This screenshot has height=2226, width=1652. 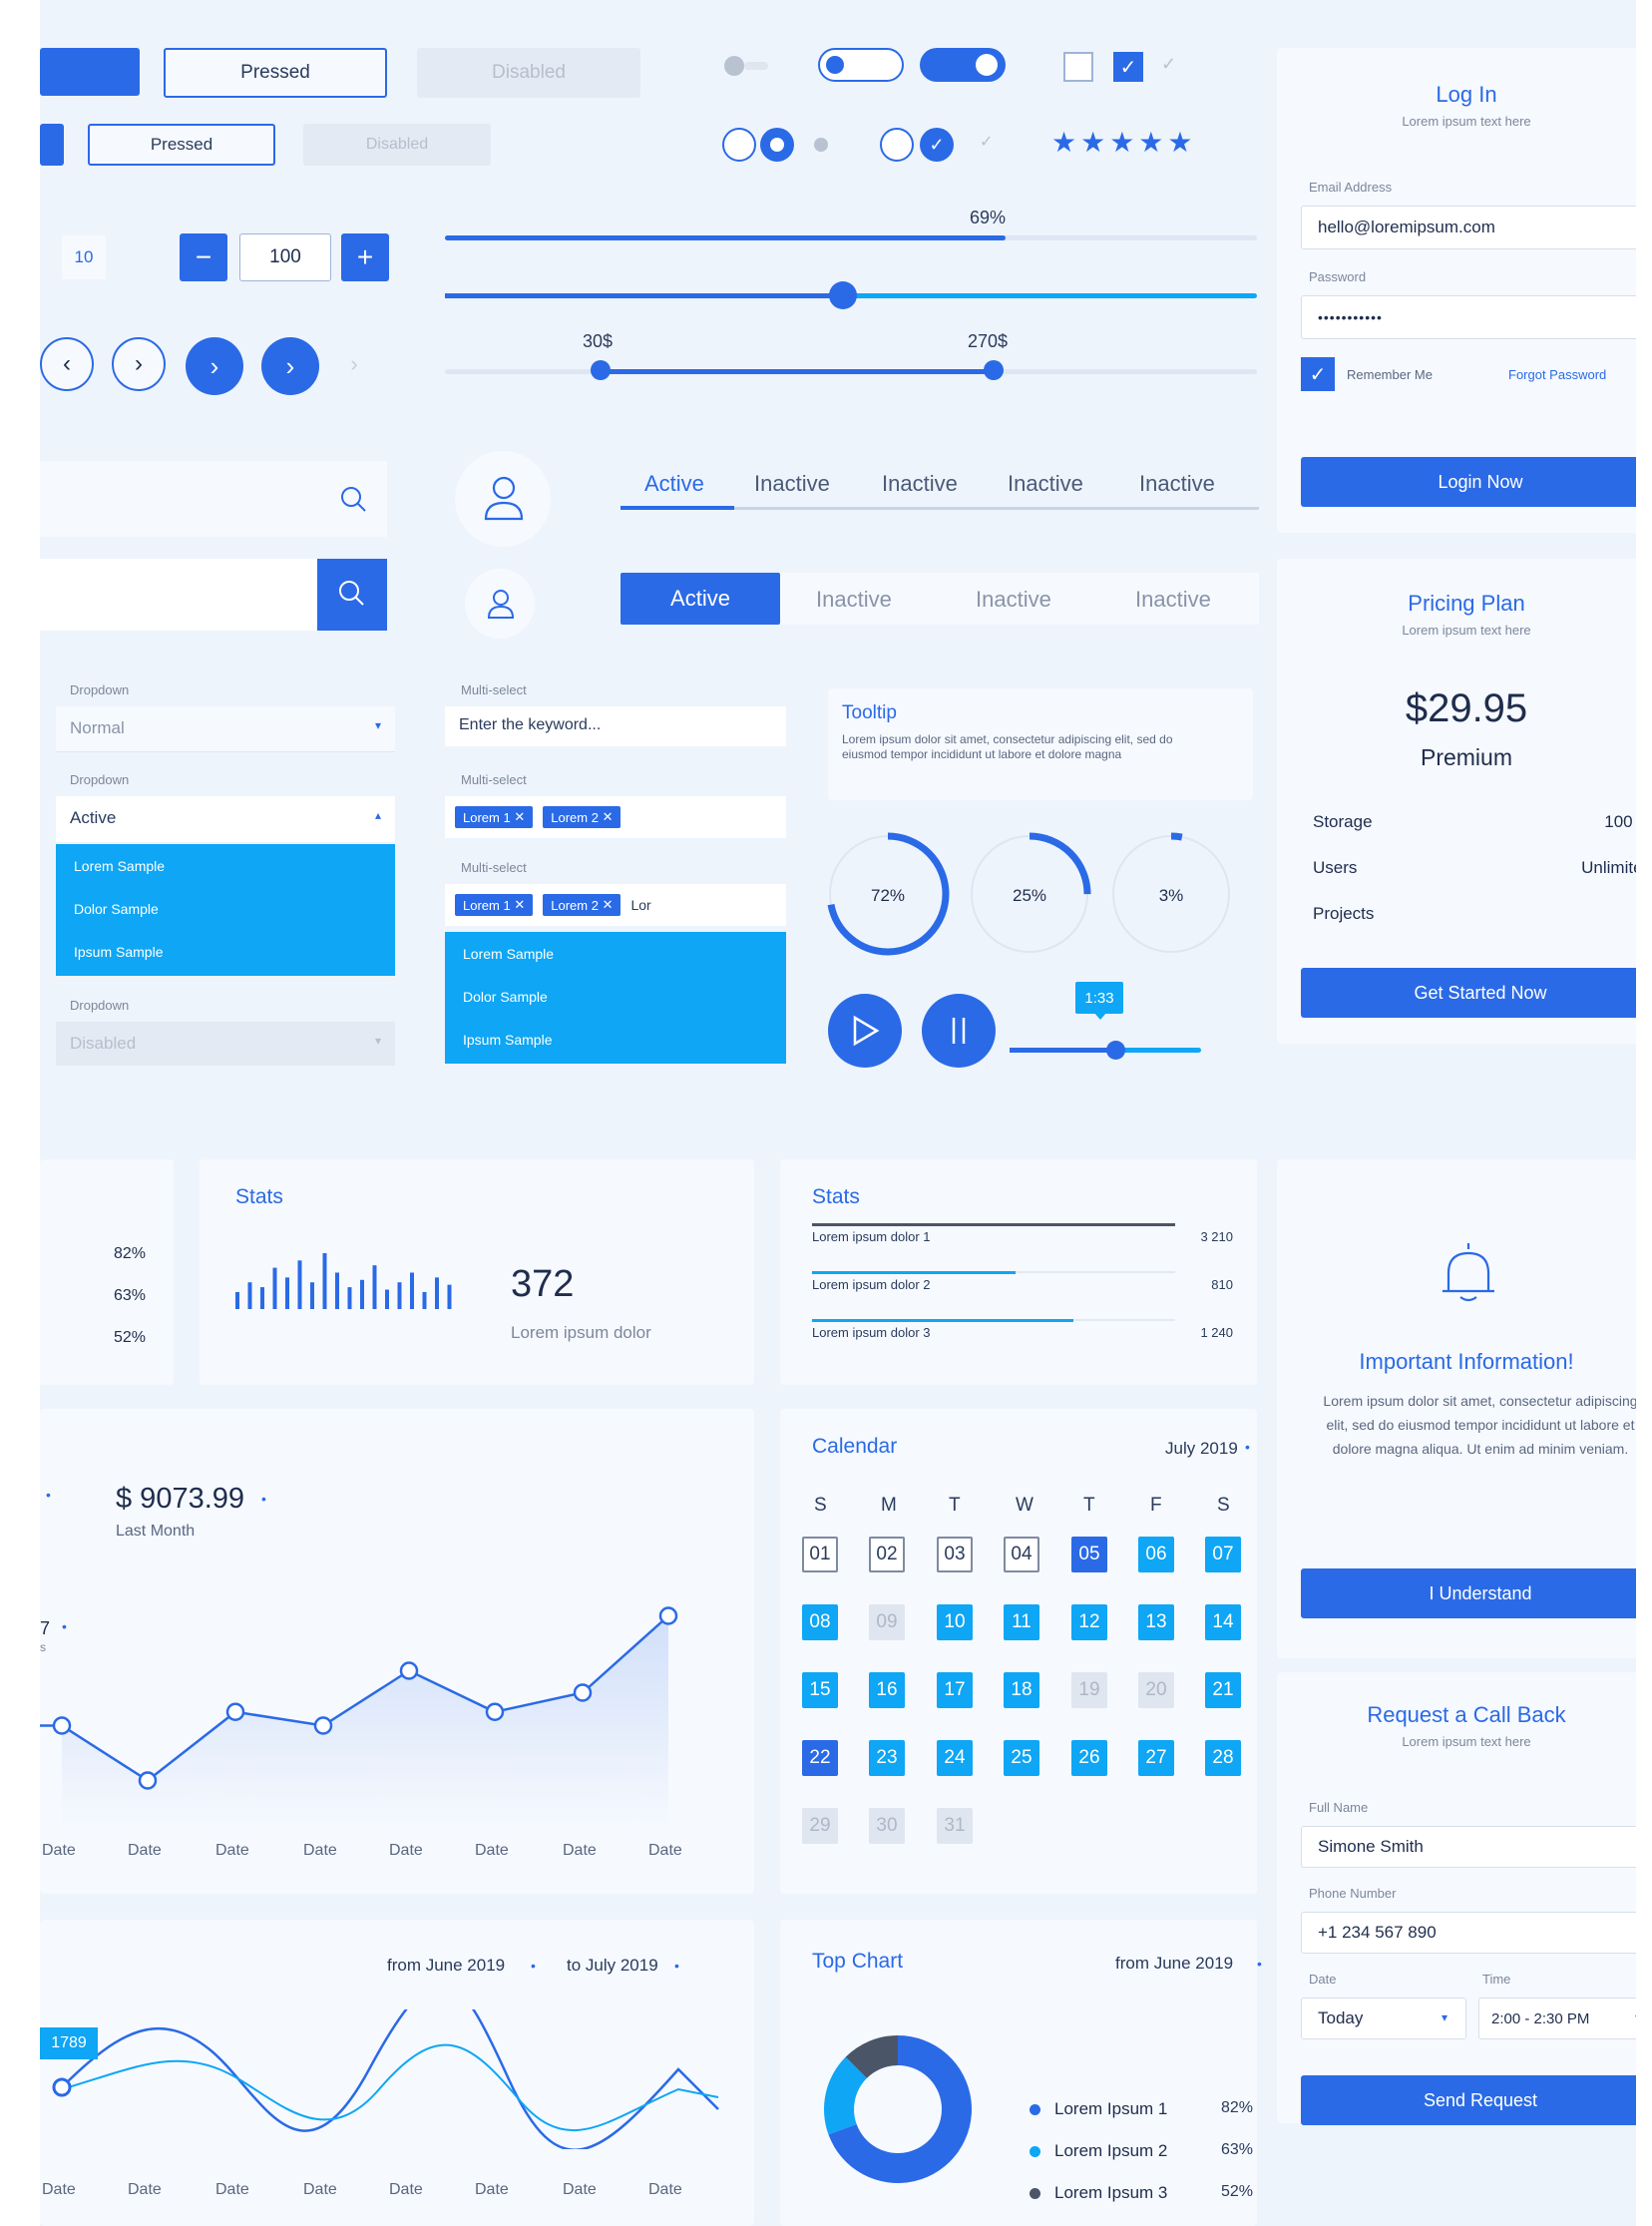 What do you see at coordinates (1115, 1050) in the screenshot?
I see `scrubber-handle` at bounding box center [1115, 1050].